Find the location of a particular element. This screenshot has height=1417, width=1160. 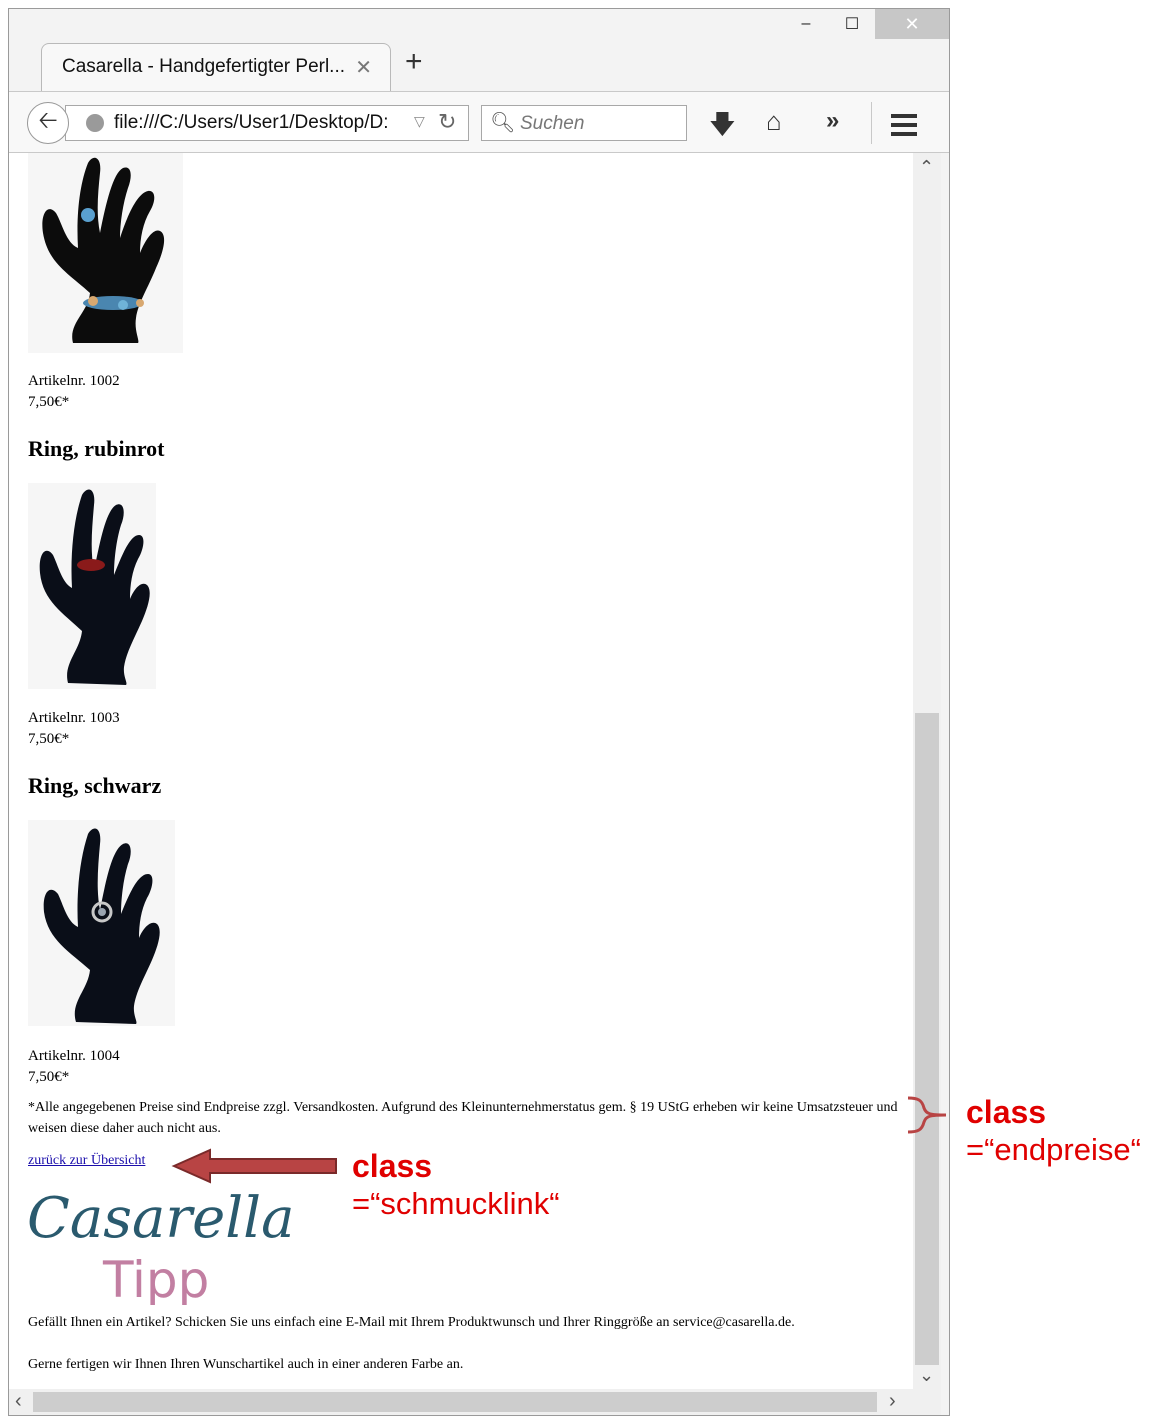

casarella-tipp-logo: Casarella Tipp is located at coordinates (160, 1245).